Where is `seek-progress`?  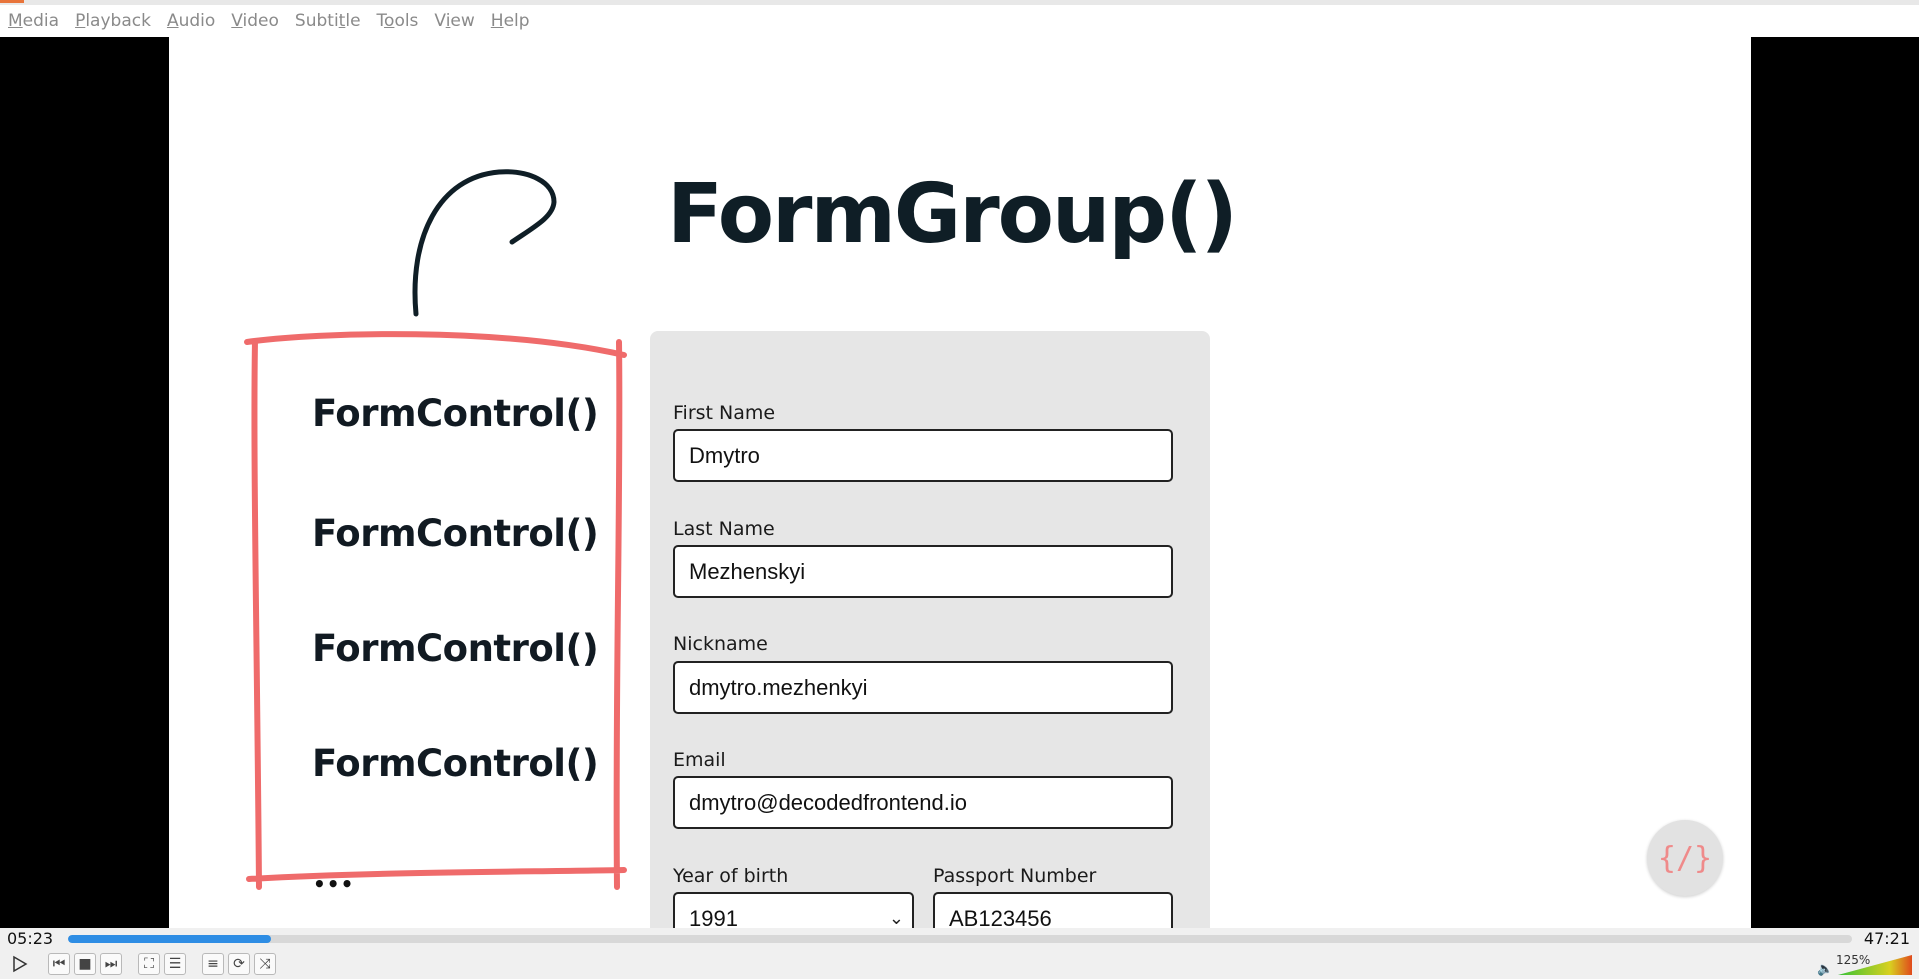 seek-progress is located at coordinates (170, 939).